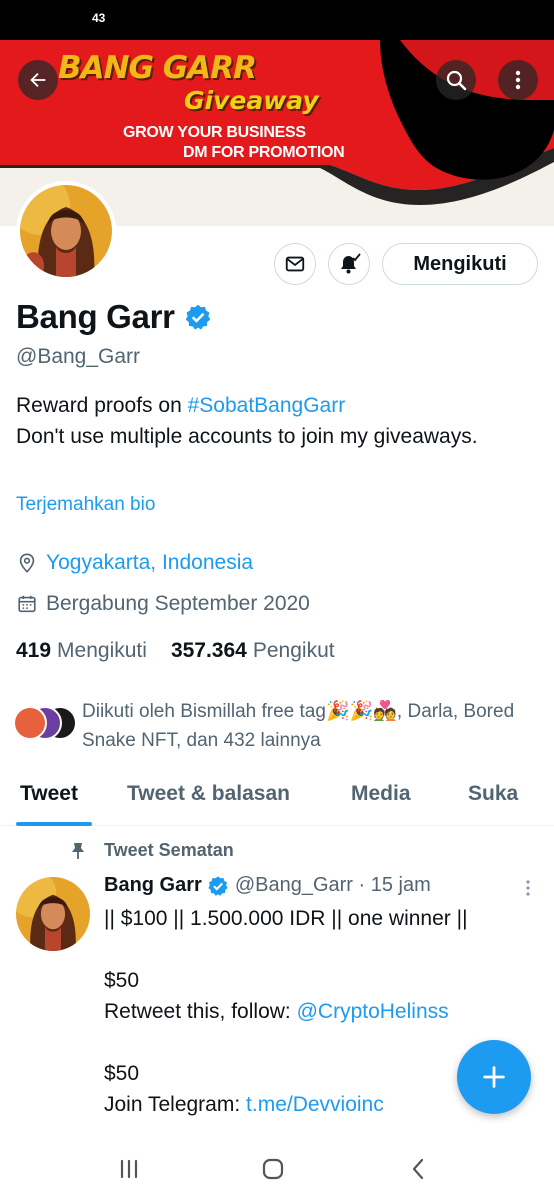 Image resolution: width=554 pixels, height=1200 pixels. What do you see at coordinates (129, 1169) in the screenshot?
I see `recent-apps-icon` at bounding box center [129, 1169].